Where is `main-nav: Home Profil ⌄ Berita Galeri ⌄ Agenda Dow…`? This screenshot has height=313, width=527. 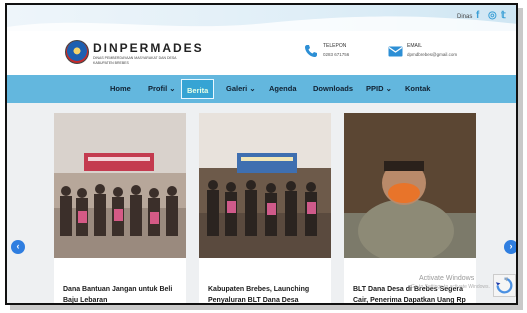
main-nav: Home Profil ⌄ Berita Galeri ⌄ Agenda Dow… is located at coordinates (261, 89).